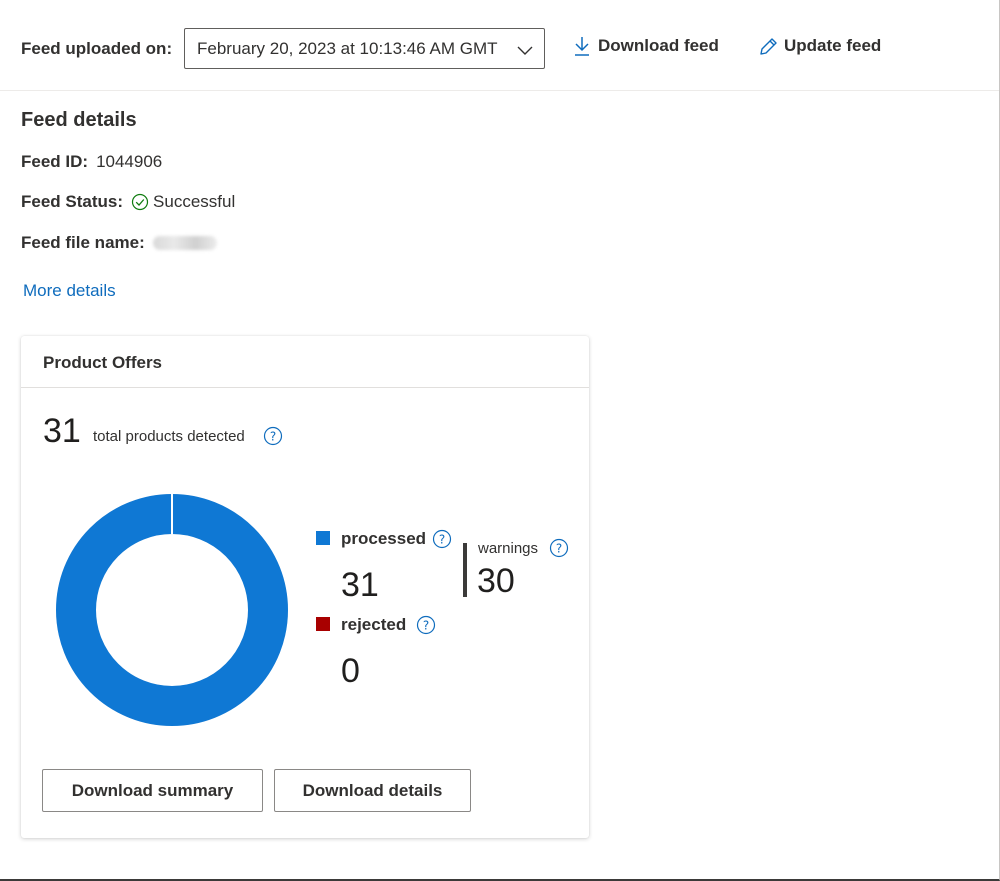 This screenshot has height=881, width=1000. Describe the element at coordinates (79, 120) in the screenshot. I see `feed-details-heading: Feed details` at that location.